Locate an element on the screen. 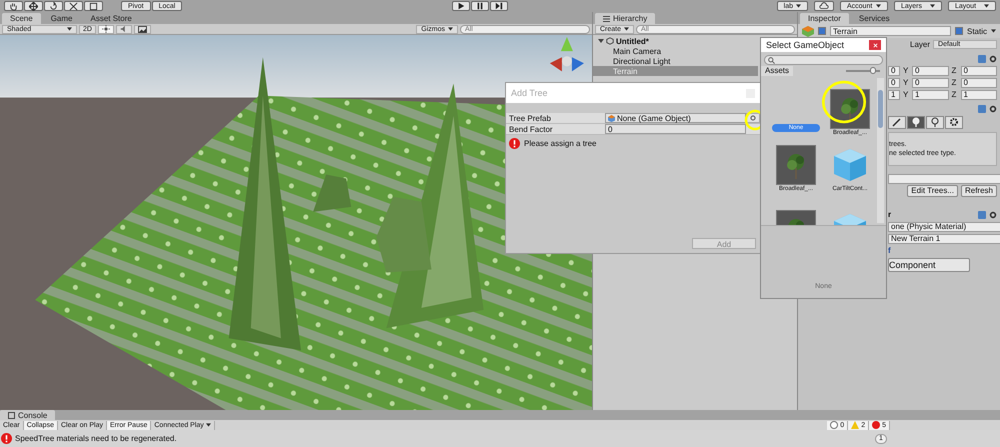 The width and height of the screenshot is (1000, 447). target-icon is located at coordinates (753, 118).